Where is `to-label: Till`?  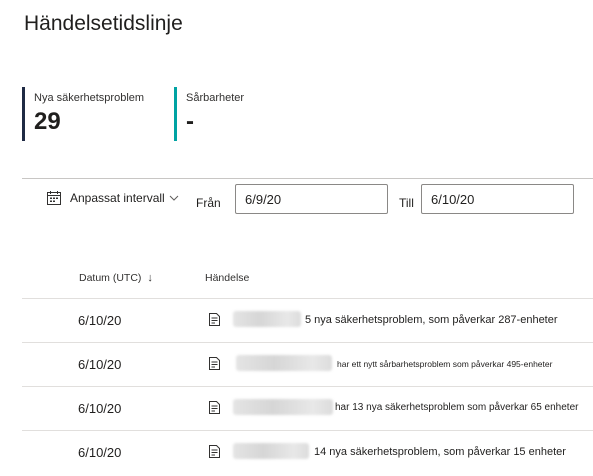 to-label: Till is located at coordinates (406, 203).